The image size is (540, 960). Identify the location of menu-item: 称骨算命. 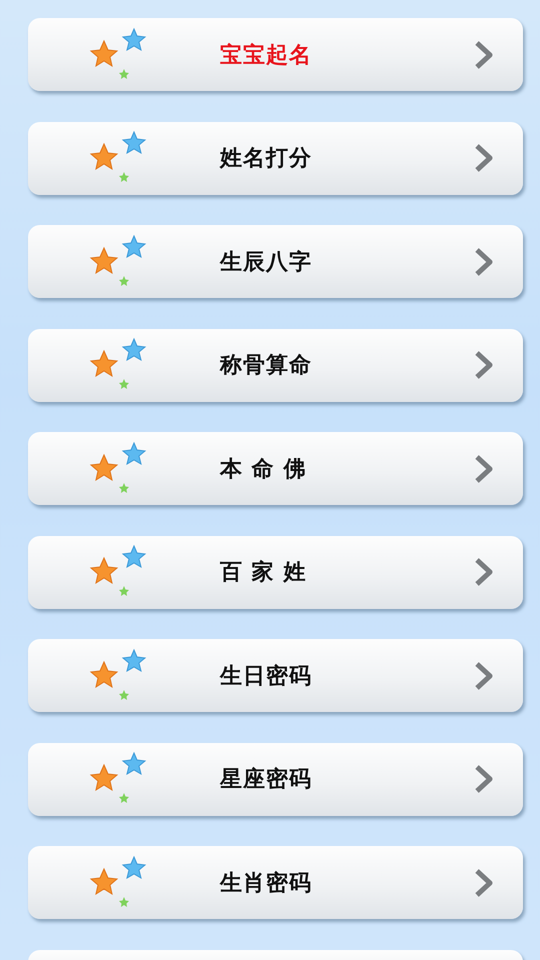
(275, 365).